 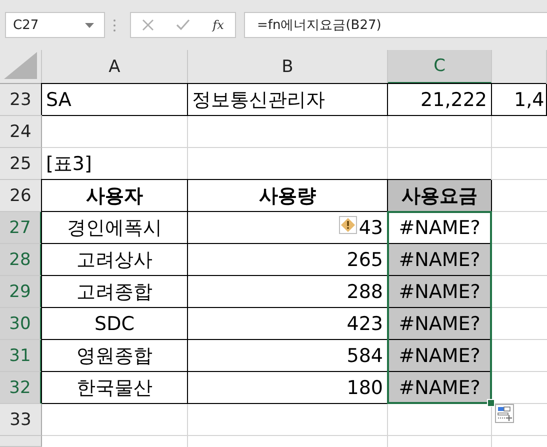 I want to click on table-cell: 영원종합, so click(x=115, y=356).